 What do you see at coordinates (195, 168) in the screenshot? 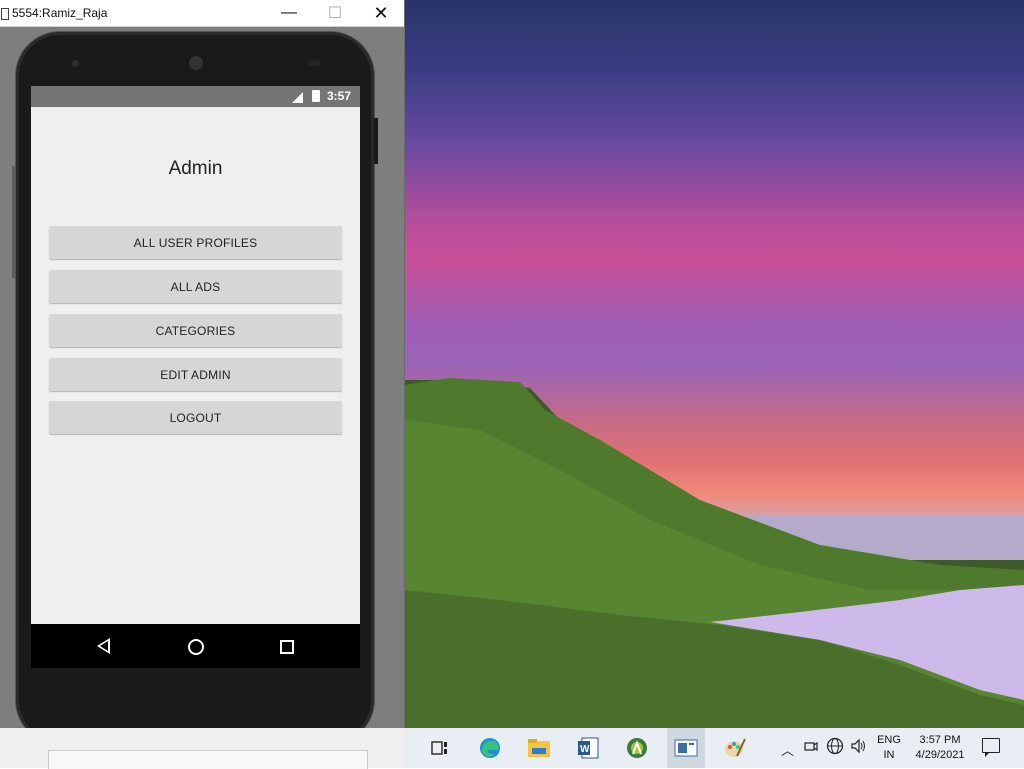
I see `page-title: Admin` at bounding box center [195, 168].